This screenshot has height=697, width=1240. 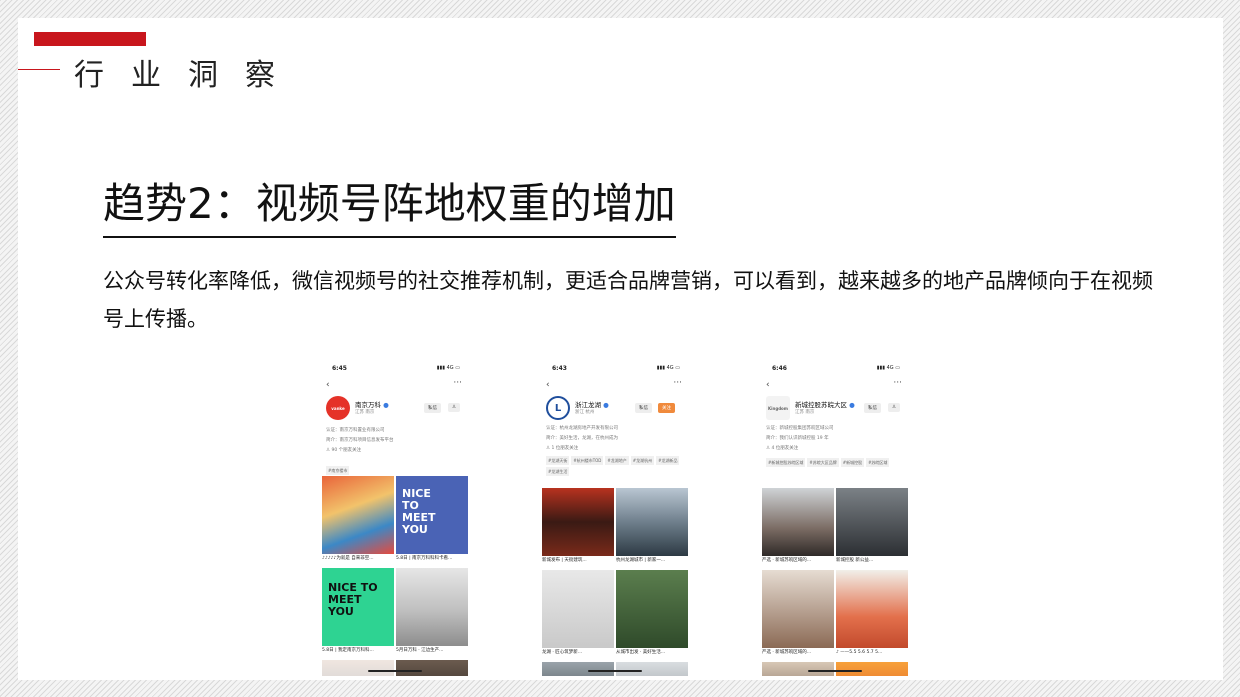 I want to click on account-info: 认证：南京万科置业有限公司 简介：南京万科项目信息发布平台 ♙ 90 个朋友关注, so click(x=360, y=440).